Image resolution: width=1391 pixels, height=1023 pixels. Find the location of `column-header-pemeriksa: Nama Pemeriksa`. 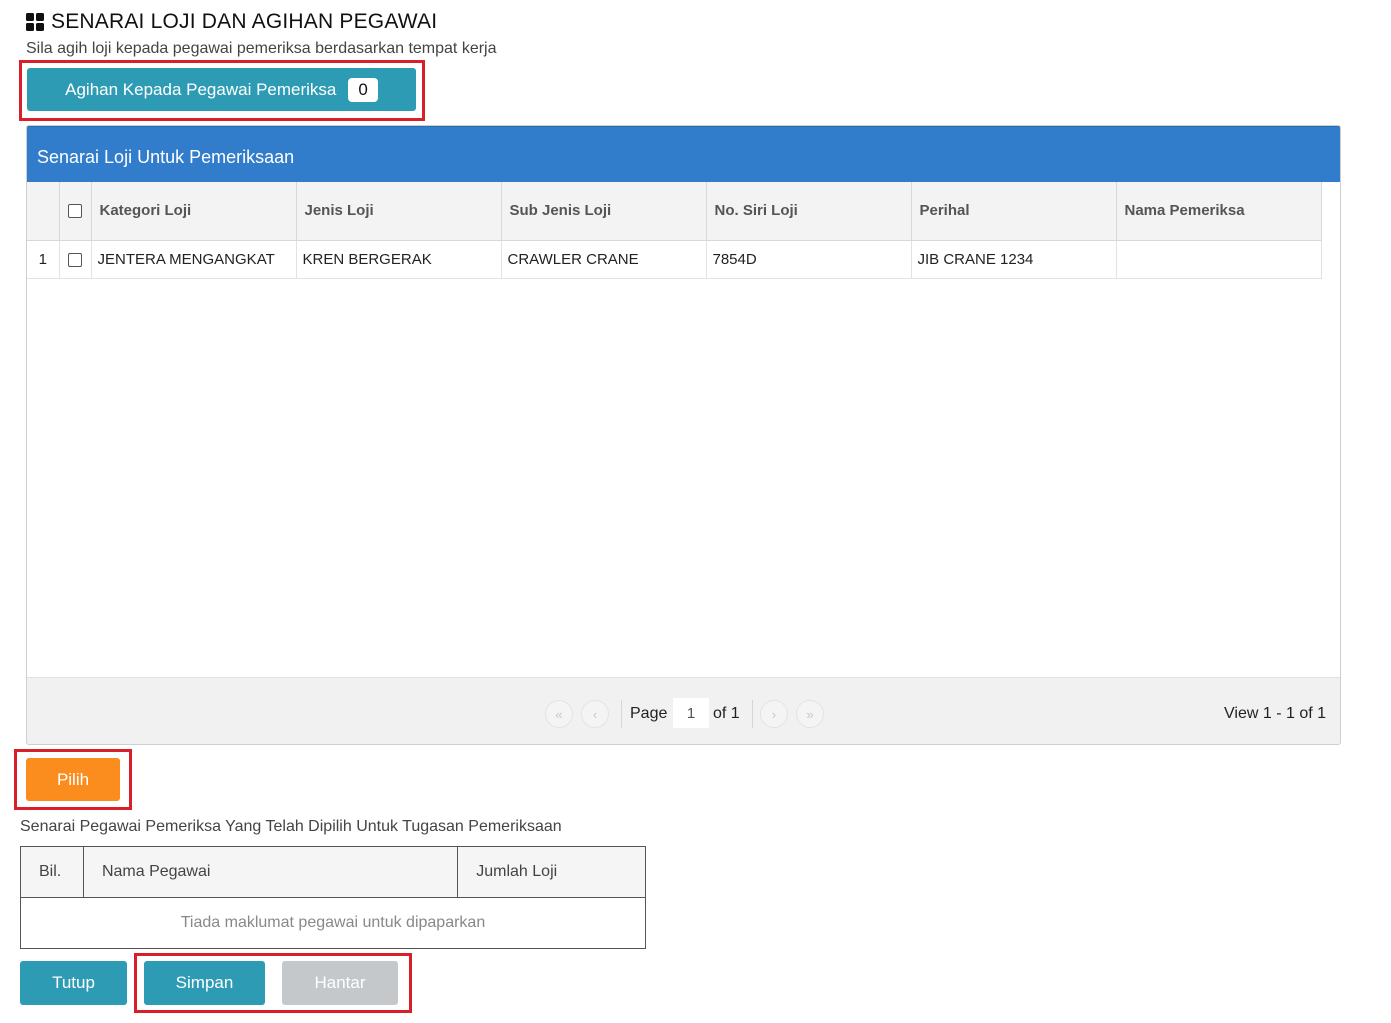

column-header-pemeriksa: Nama Pemeriksa is located at coordinates (1219, 211).